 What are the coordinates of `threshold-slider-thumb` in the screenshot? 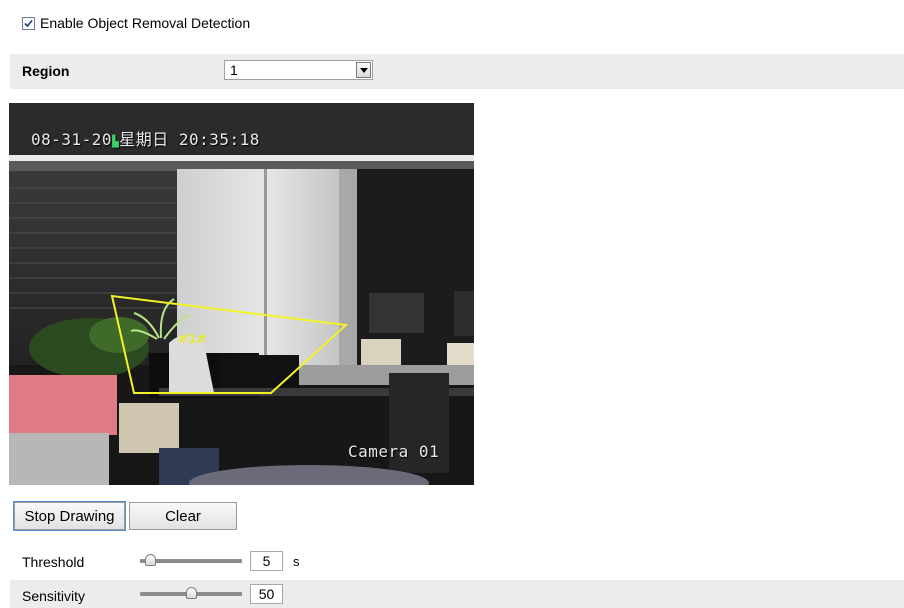 It's located at (150, 560).